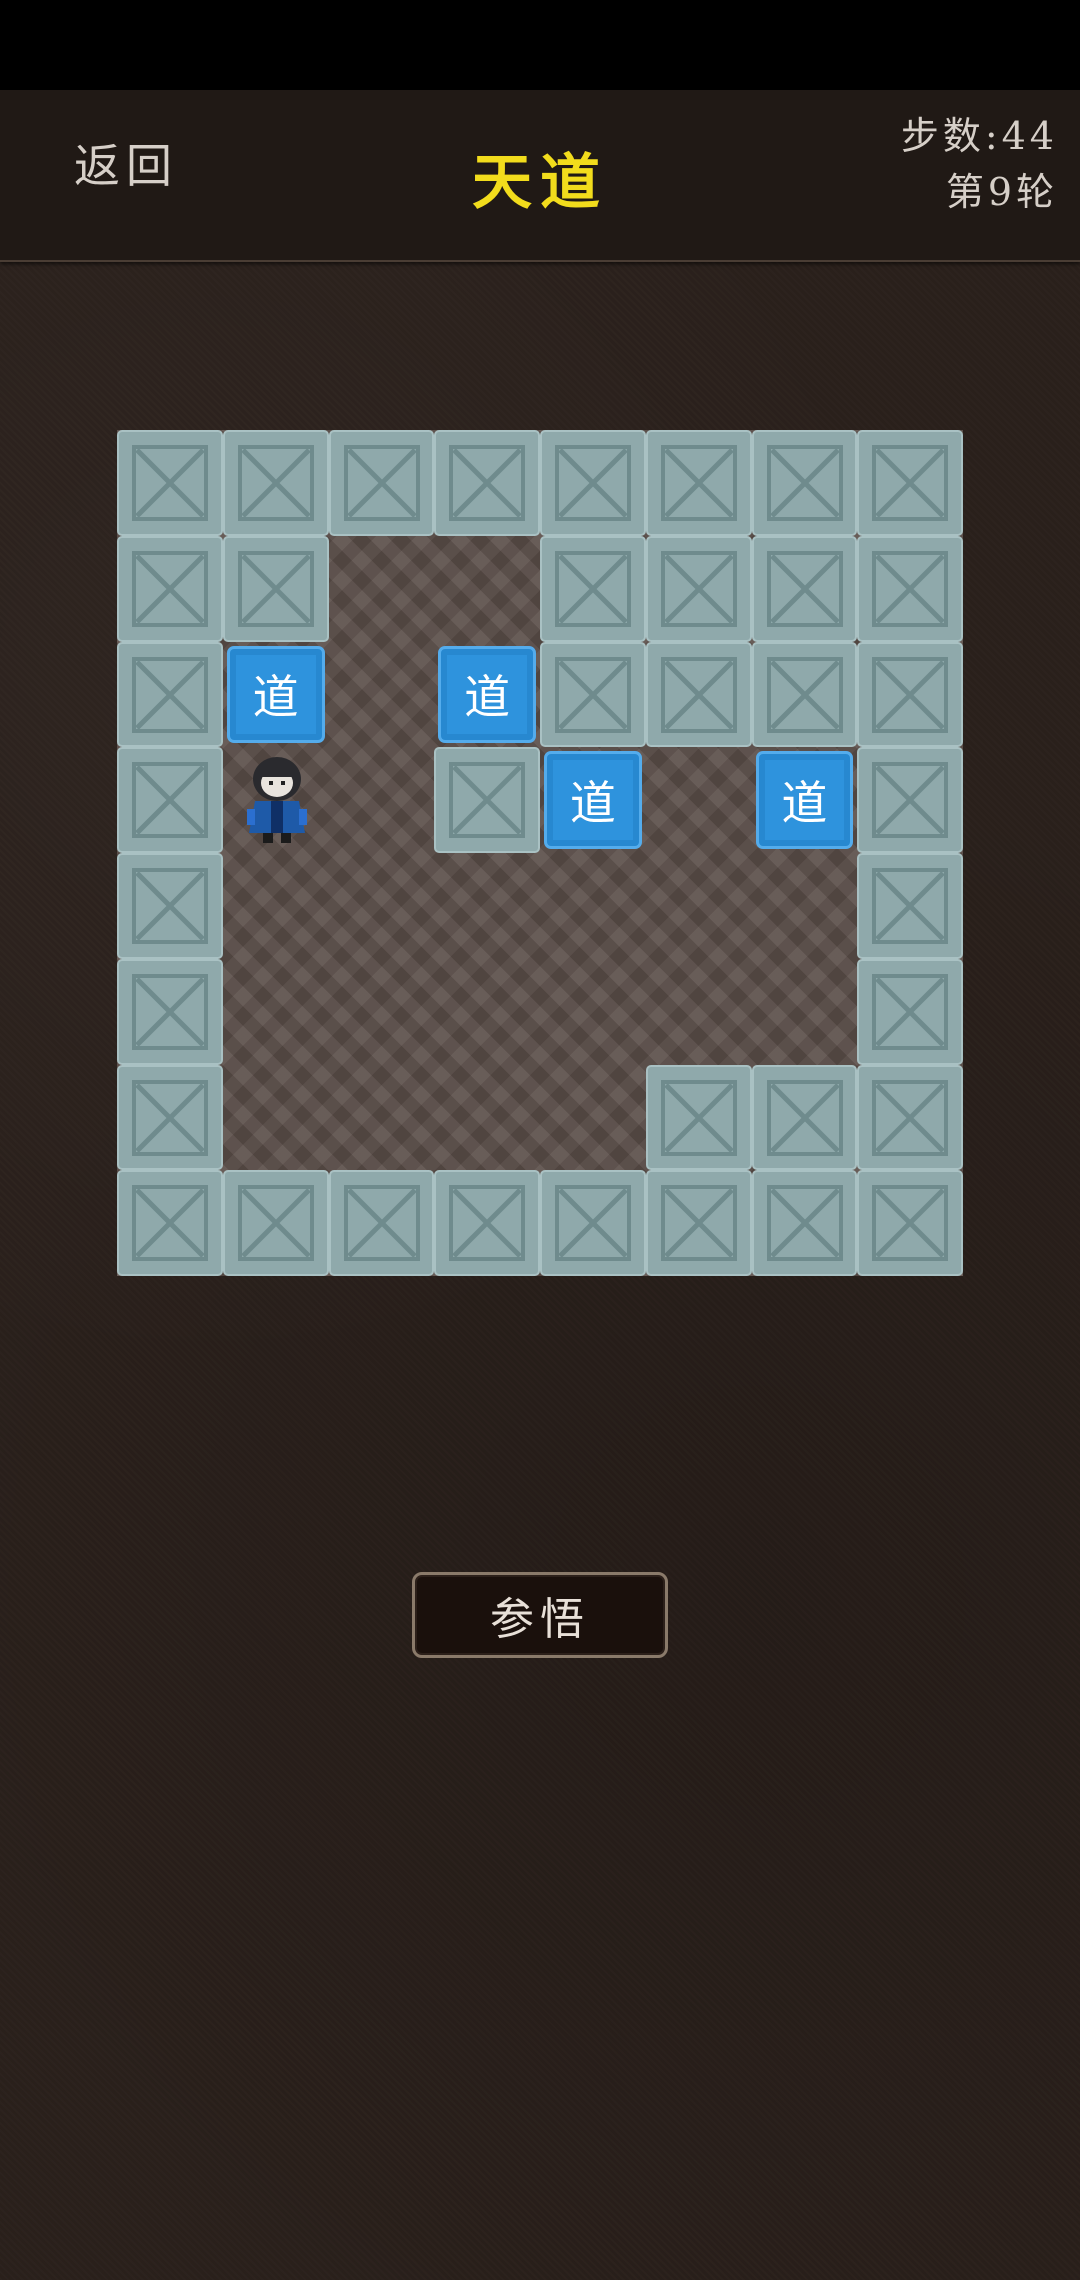 This screenshot has height=2280, width=1080. What do you see at coordinates (540, 176) in the screenshot?
I see `header: 返回 天道 步数:44 第9轮` at bounding box center [540, 176].